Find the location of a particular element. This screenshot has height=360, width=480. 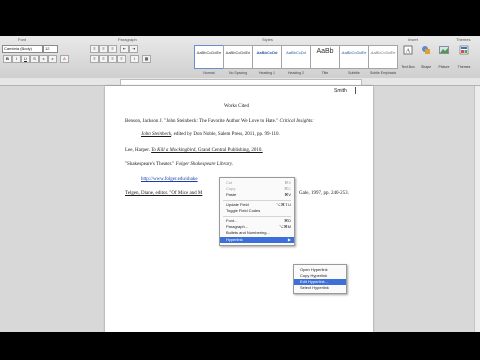

menu-item-label: Copy is located at coordinates (231, 188).